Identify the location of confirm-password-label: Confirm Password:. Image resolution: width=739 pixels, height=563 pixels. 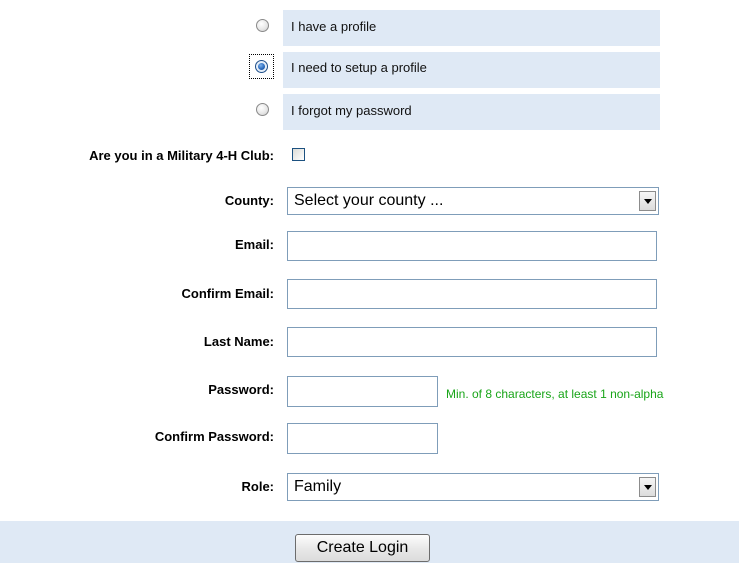
(214, 436).